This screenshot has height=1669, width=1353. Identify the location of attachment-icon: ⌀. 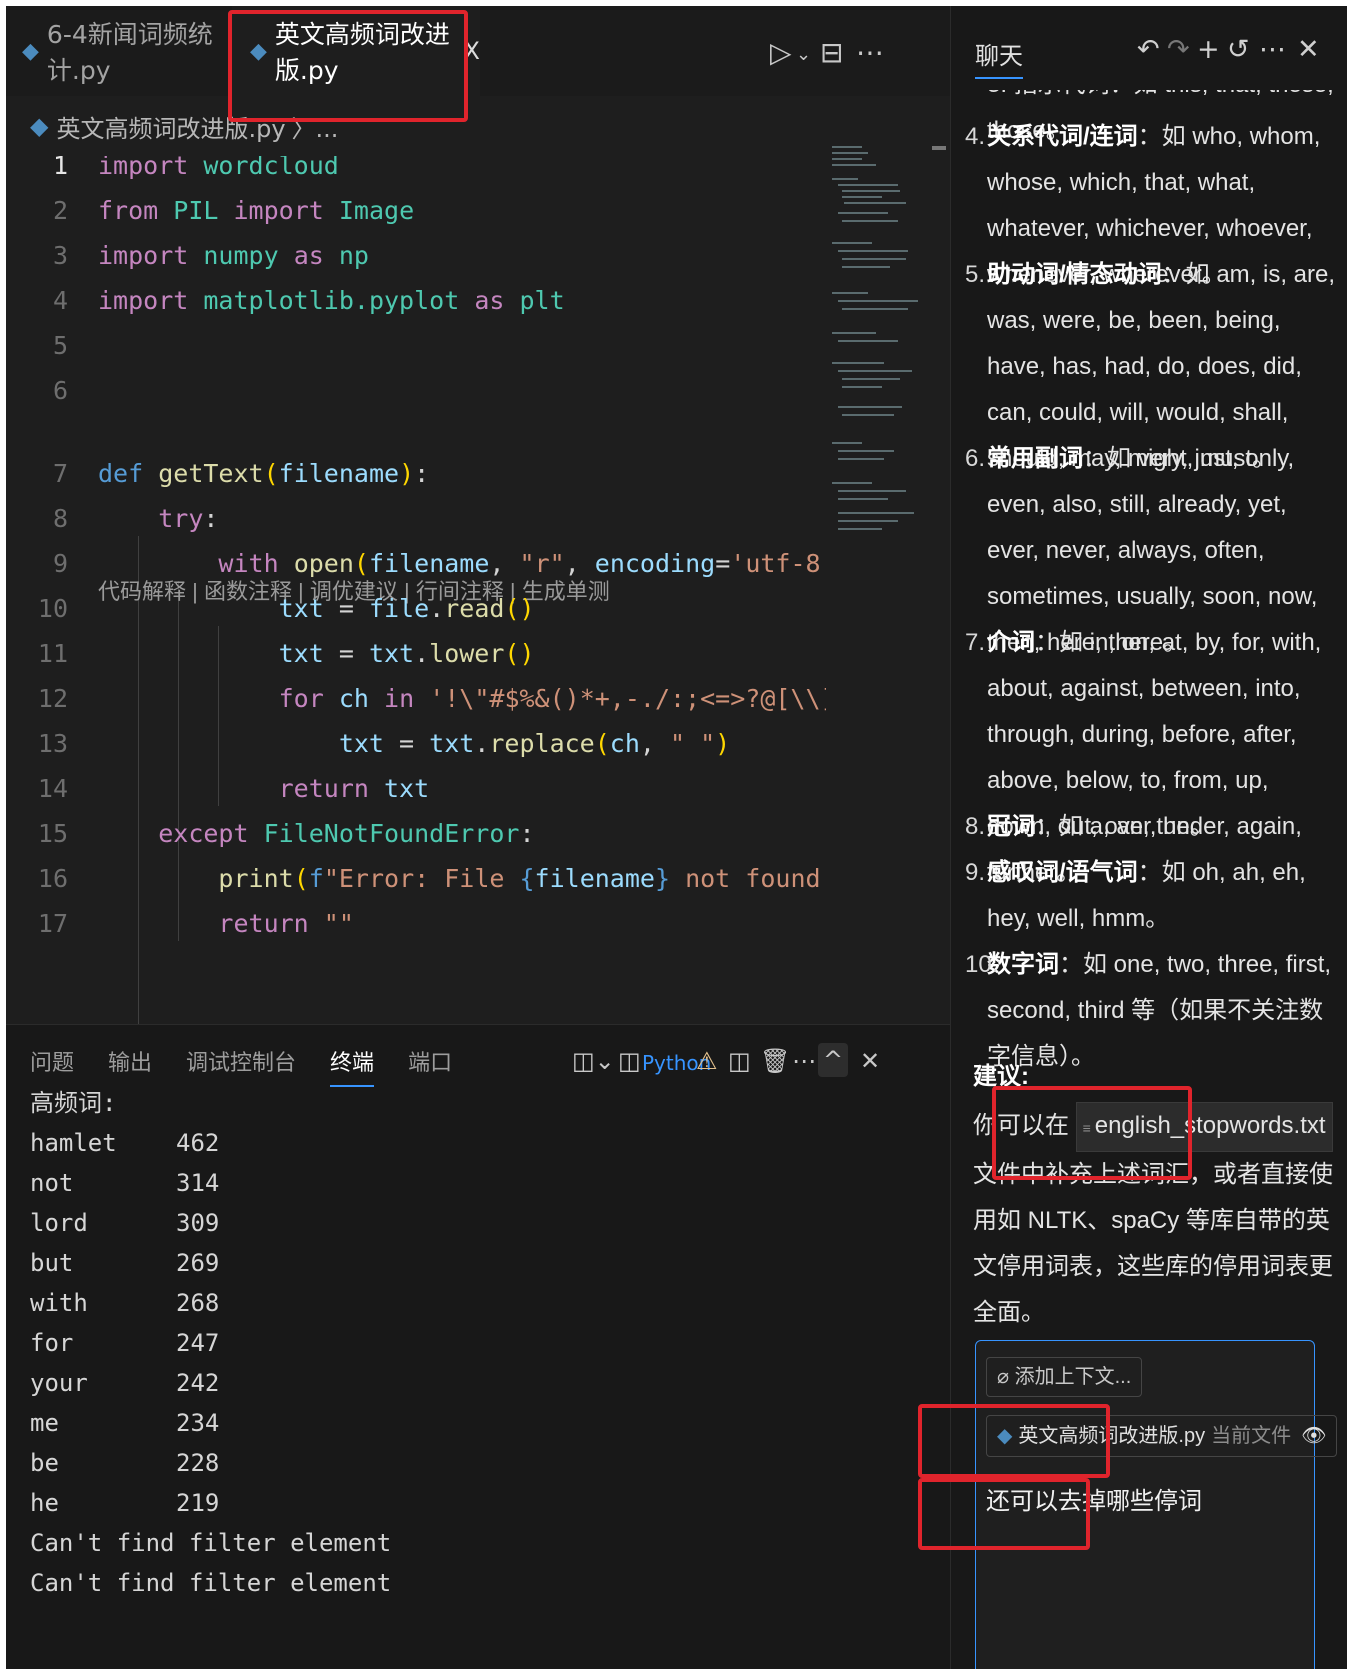
(1006, 1377).